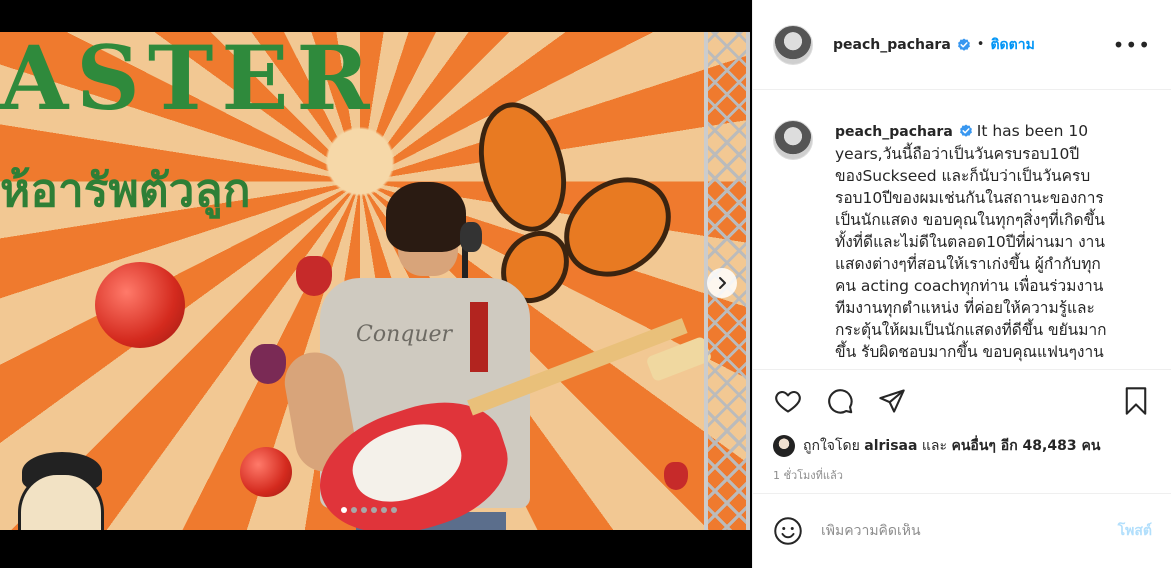  I want to click on grape-decoration, so click(268, 364).